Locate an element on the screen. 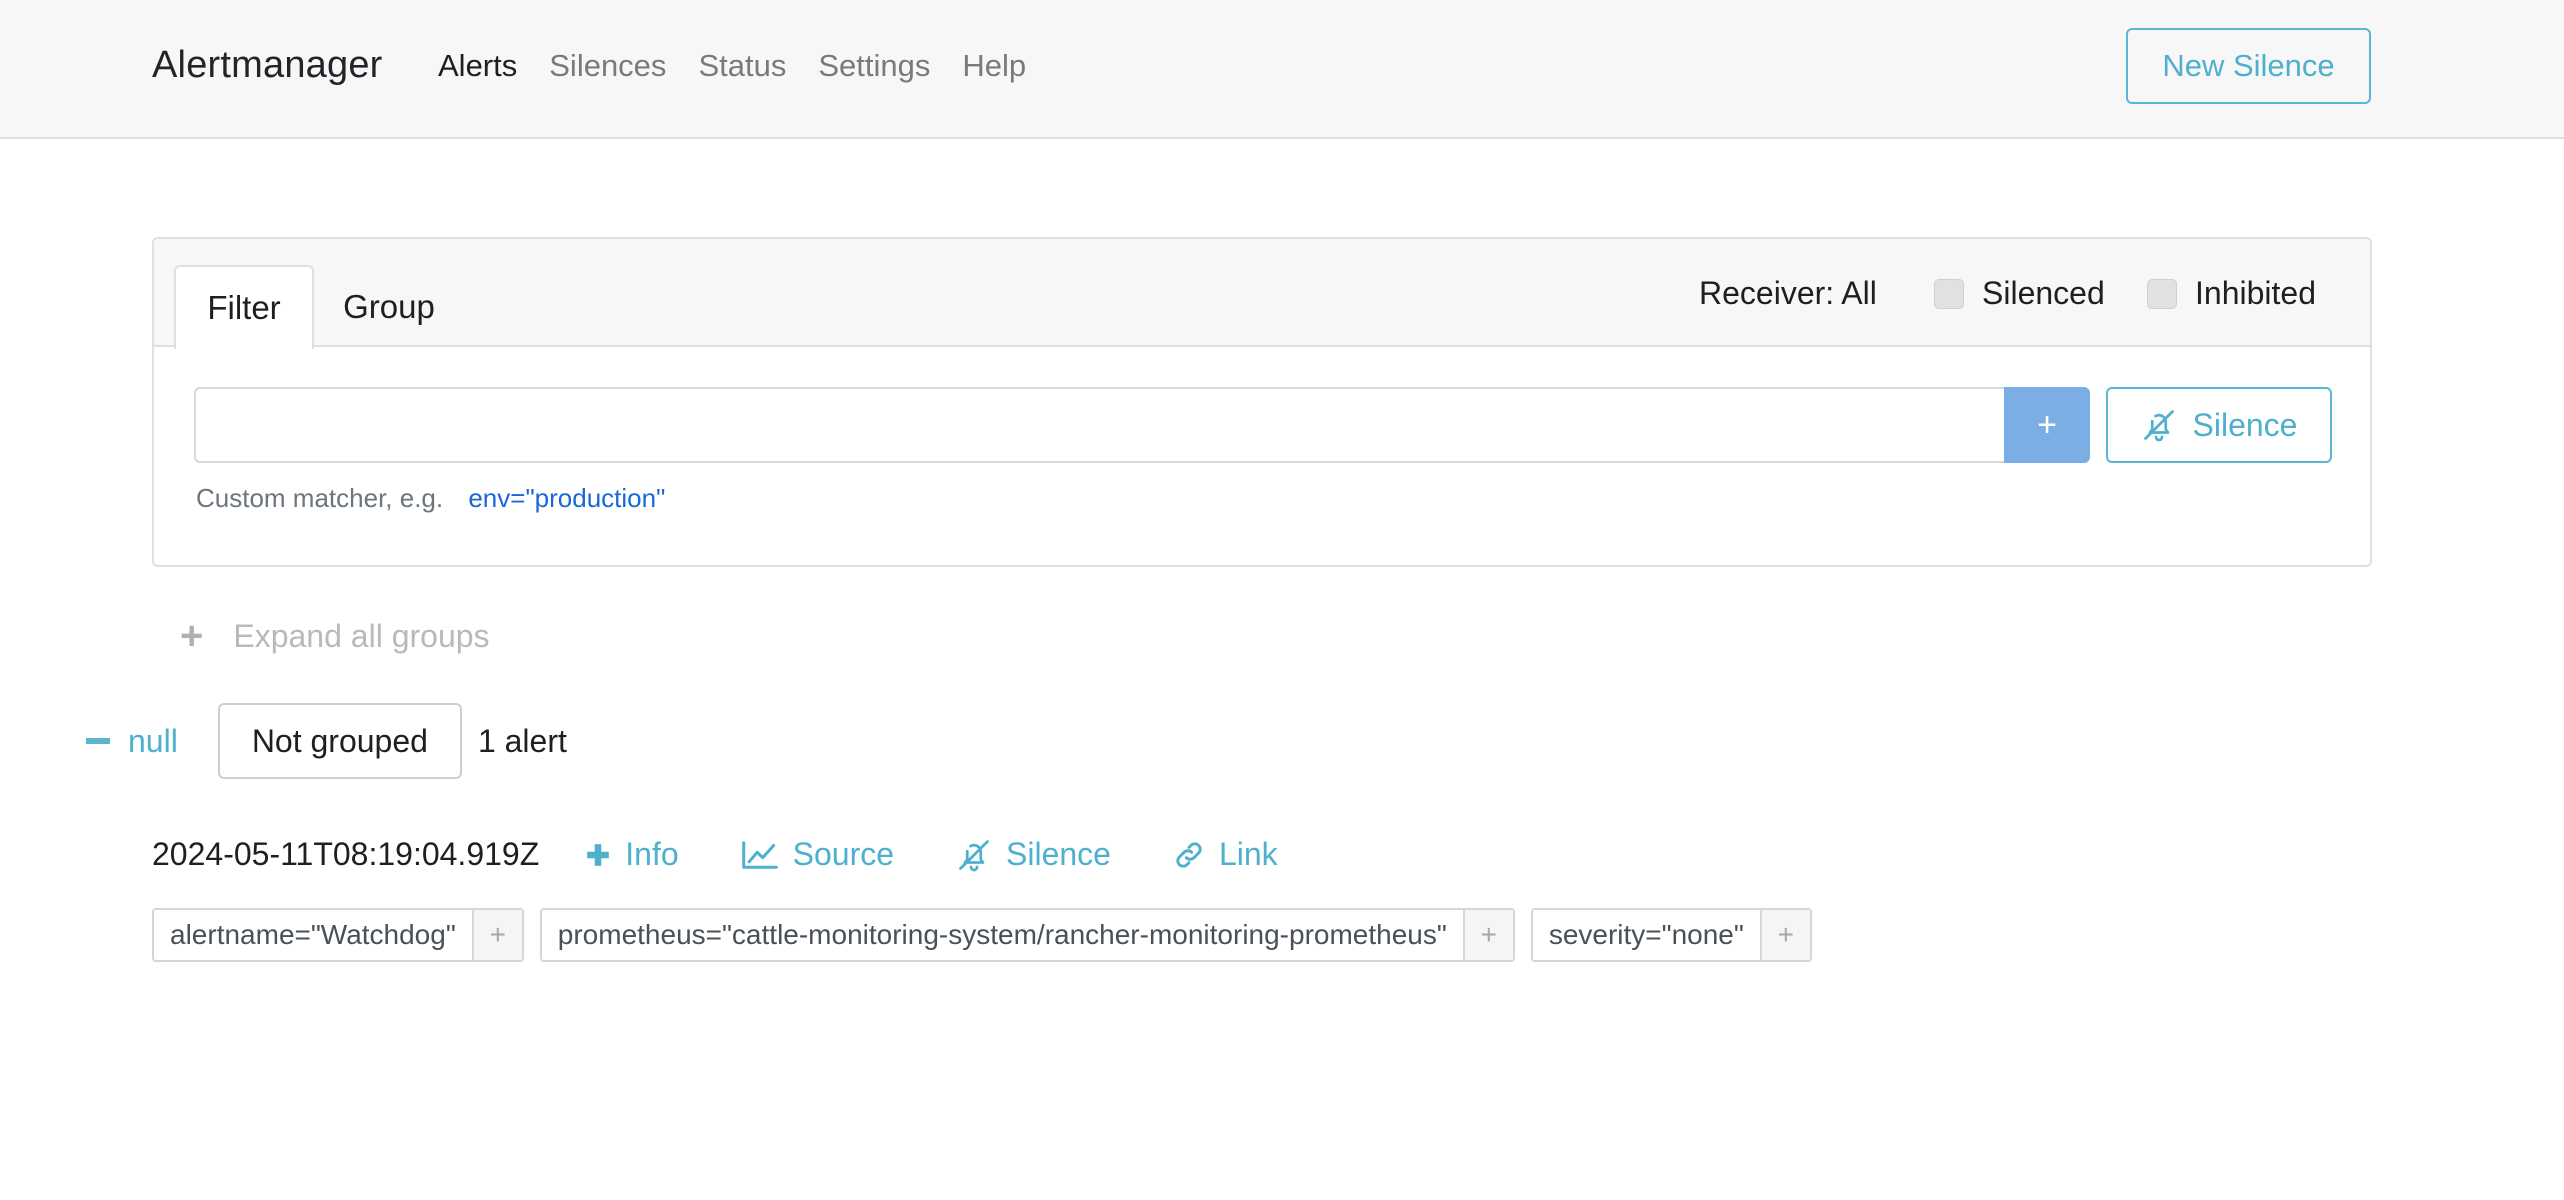  minus-icon is located at coordinates (98, 741).